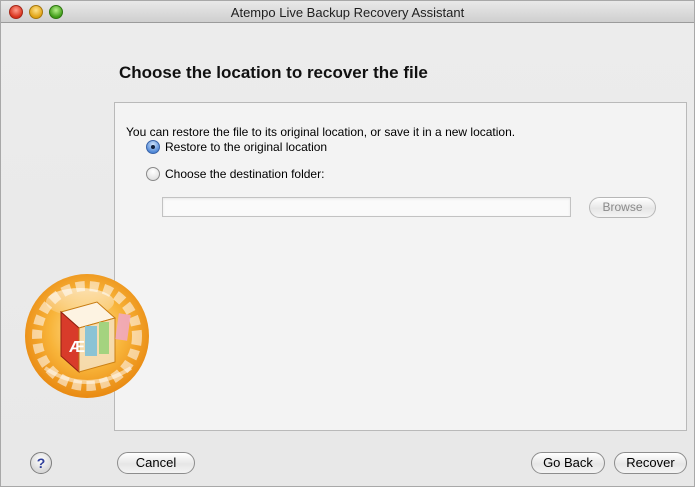 This screenshot has height=487, width=695. I want to click on option-restore-original: Restore to the original location, so click(236, 147).